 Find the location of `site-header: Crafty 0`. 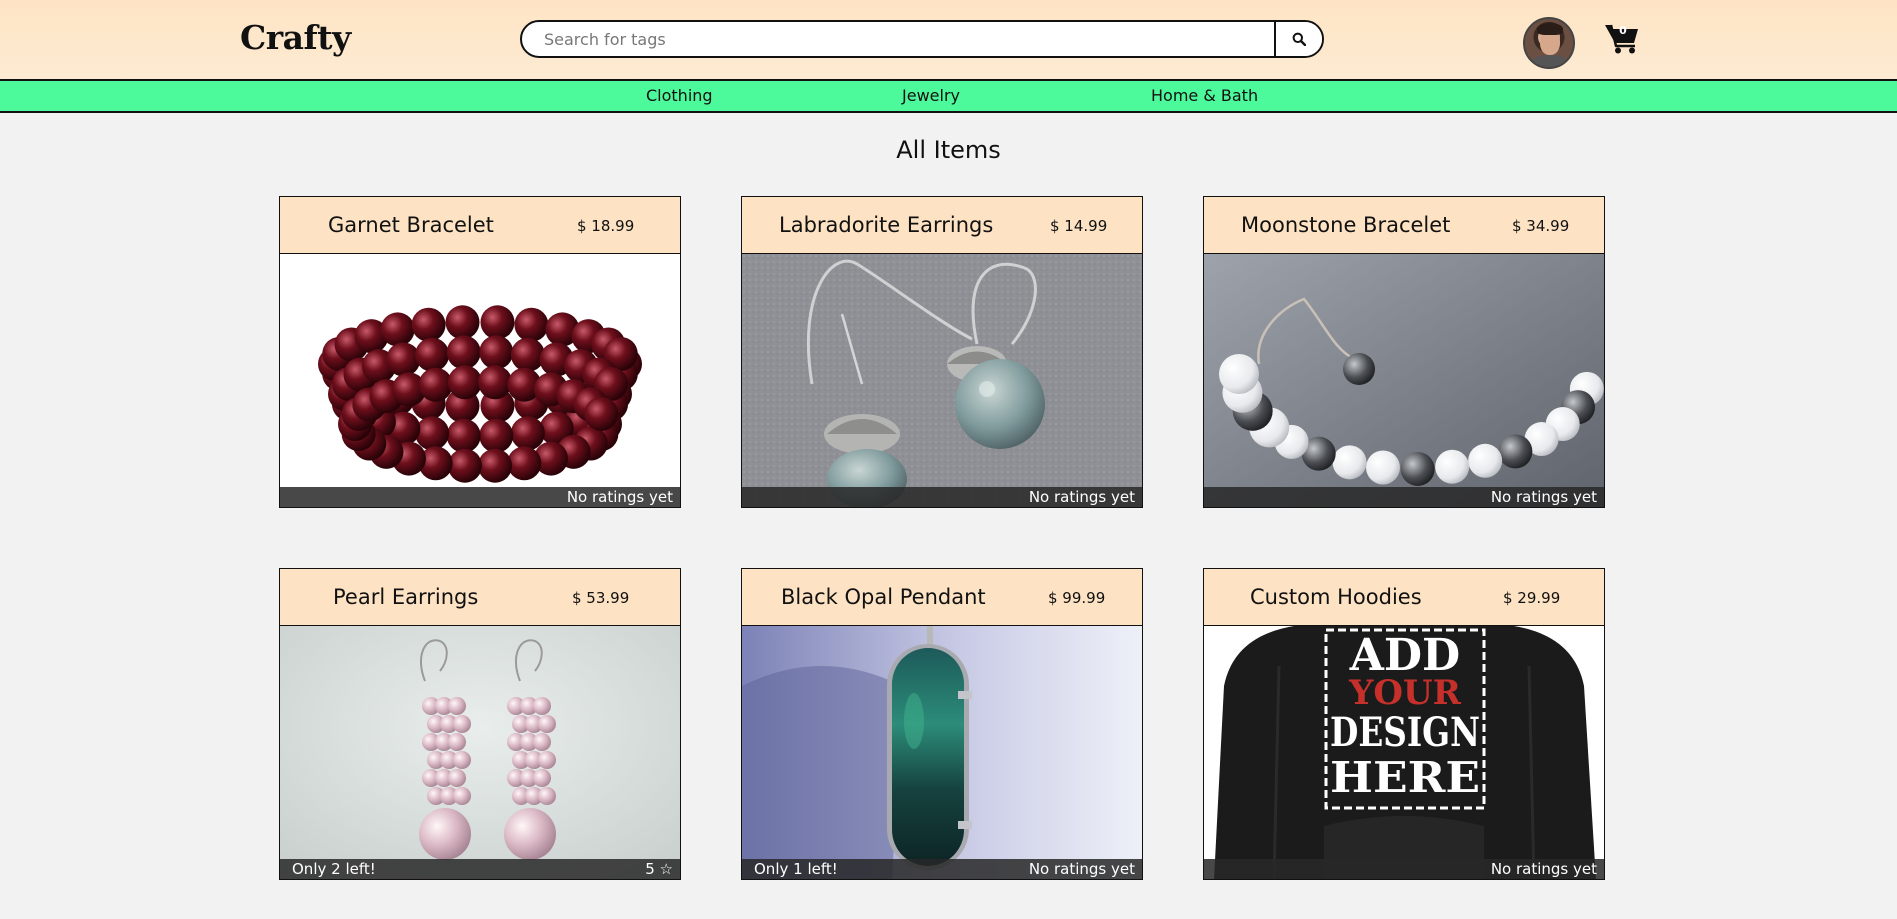

site-header: Crafty 0 is located at coordinates (948, 39).